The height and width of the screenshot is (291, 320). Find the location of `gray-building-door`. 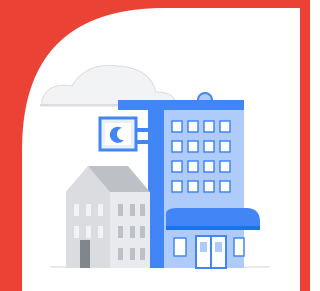

gray-building-door is located at coordinates (85, 254).